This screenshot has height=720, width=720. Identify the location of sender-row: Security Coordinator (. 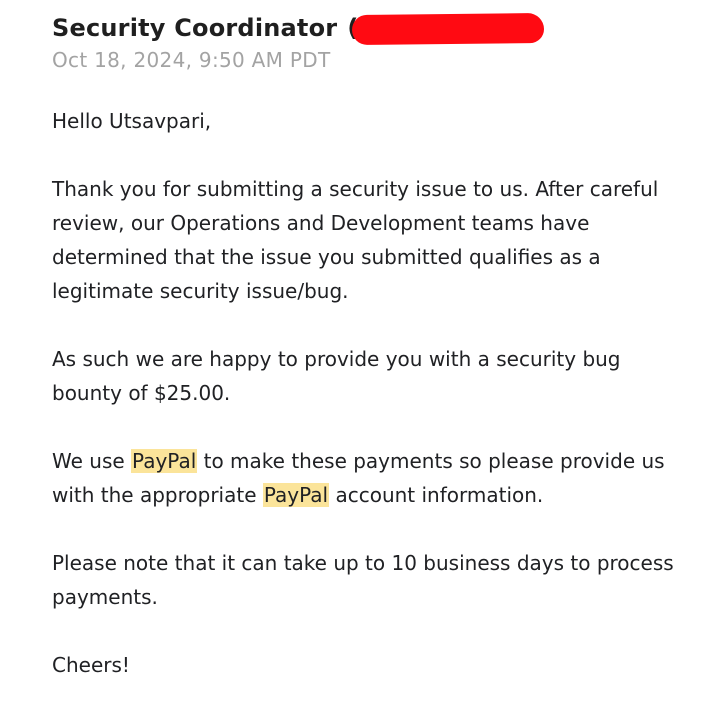
(298, 28).